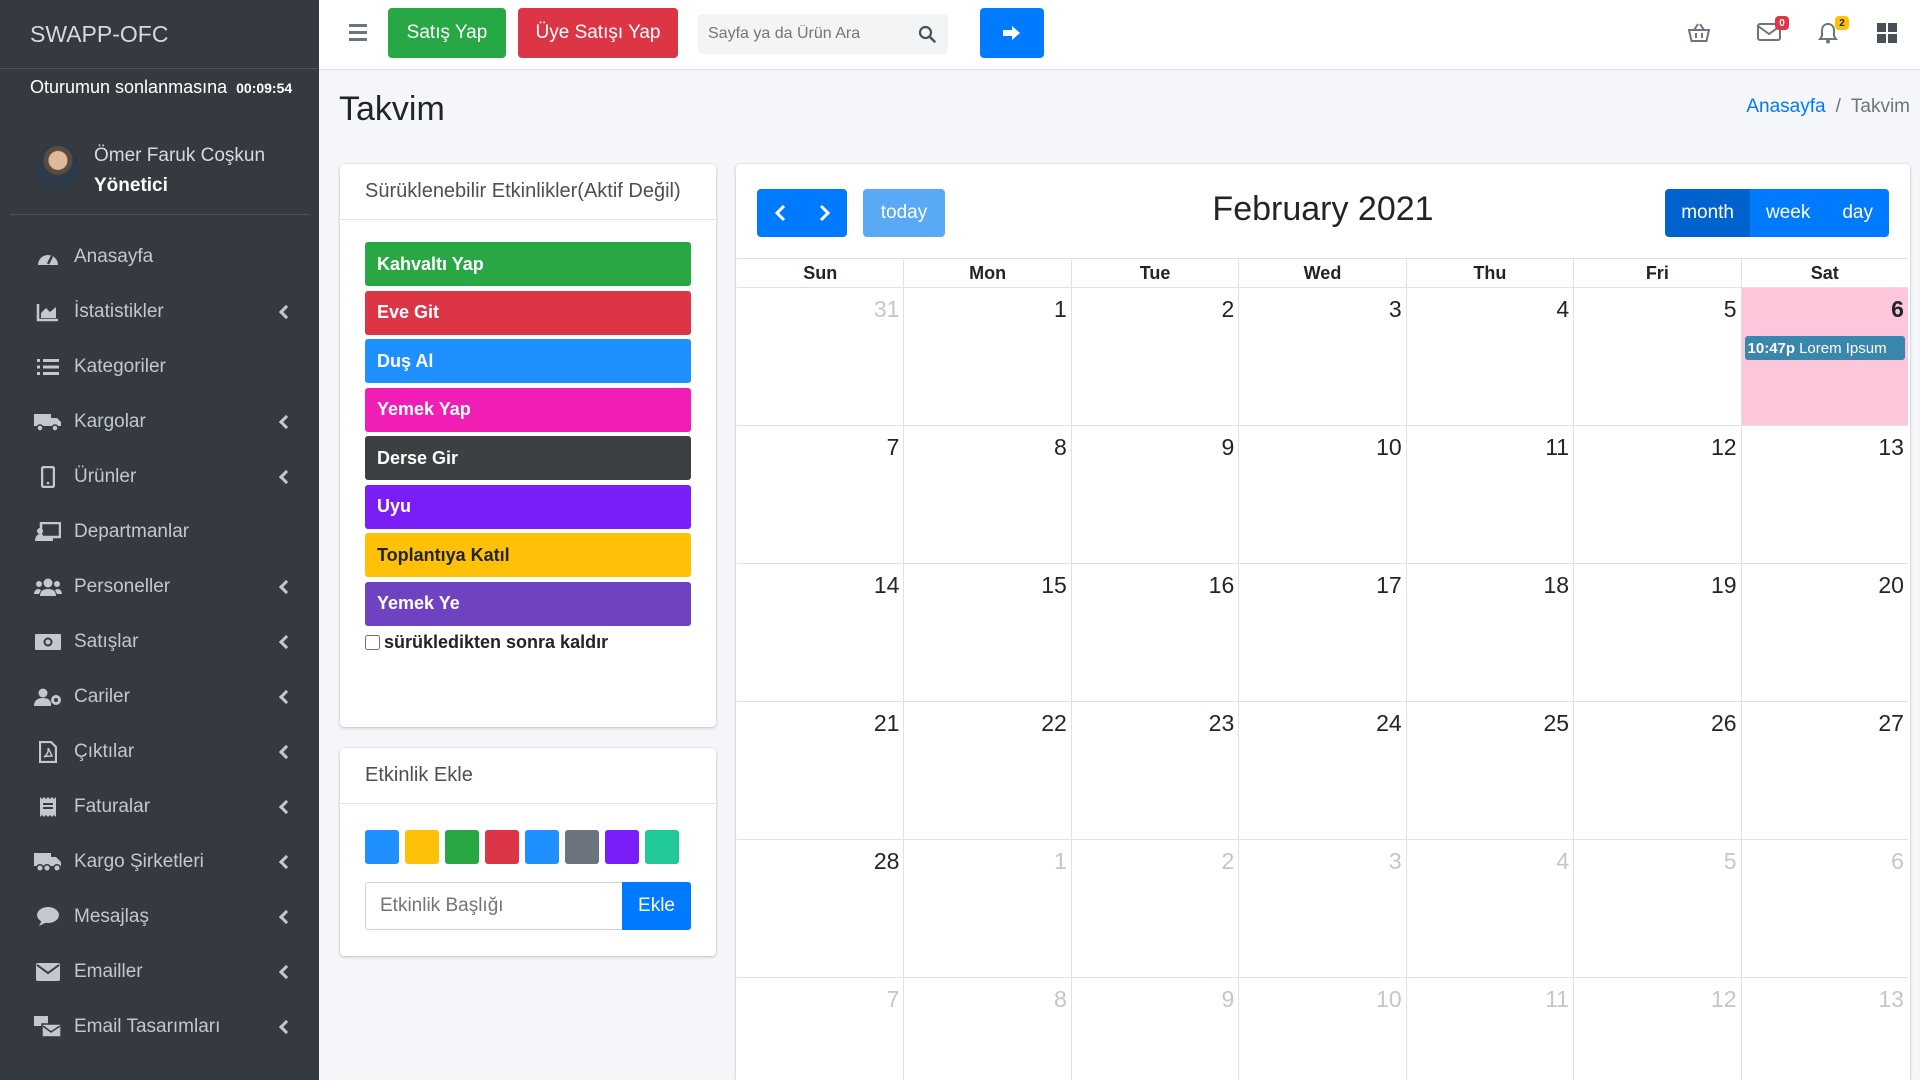  I want to click on day-cell: 23, so click(1156, 770).